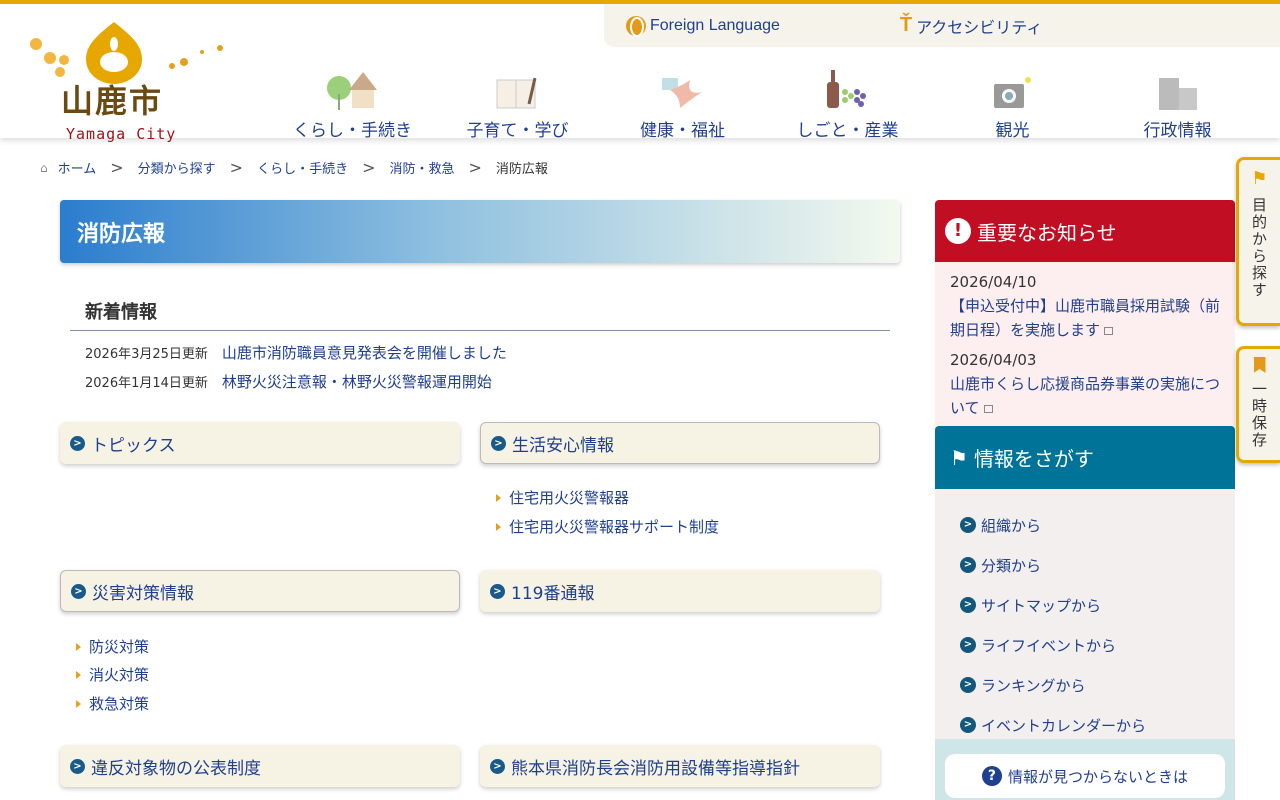 The height and width of the screenshot is (800, 1280). What do you see at coordinates (112, 101) in the screenshot?
I see `logo-text: 山鹿市` at bounding box center [112, 101].